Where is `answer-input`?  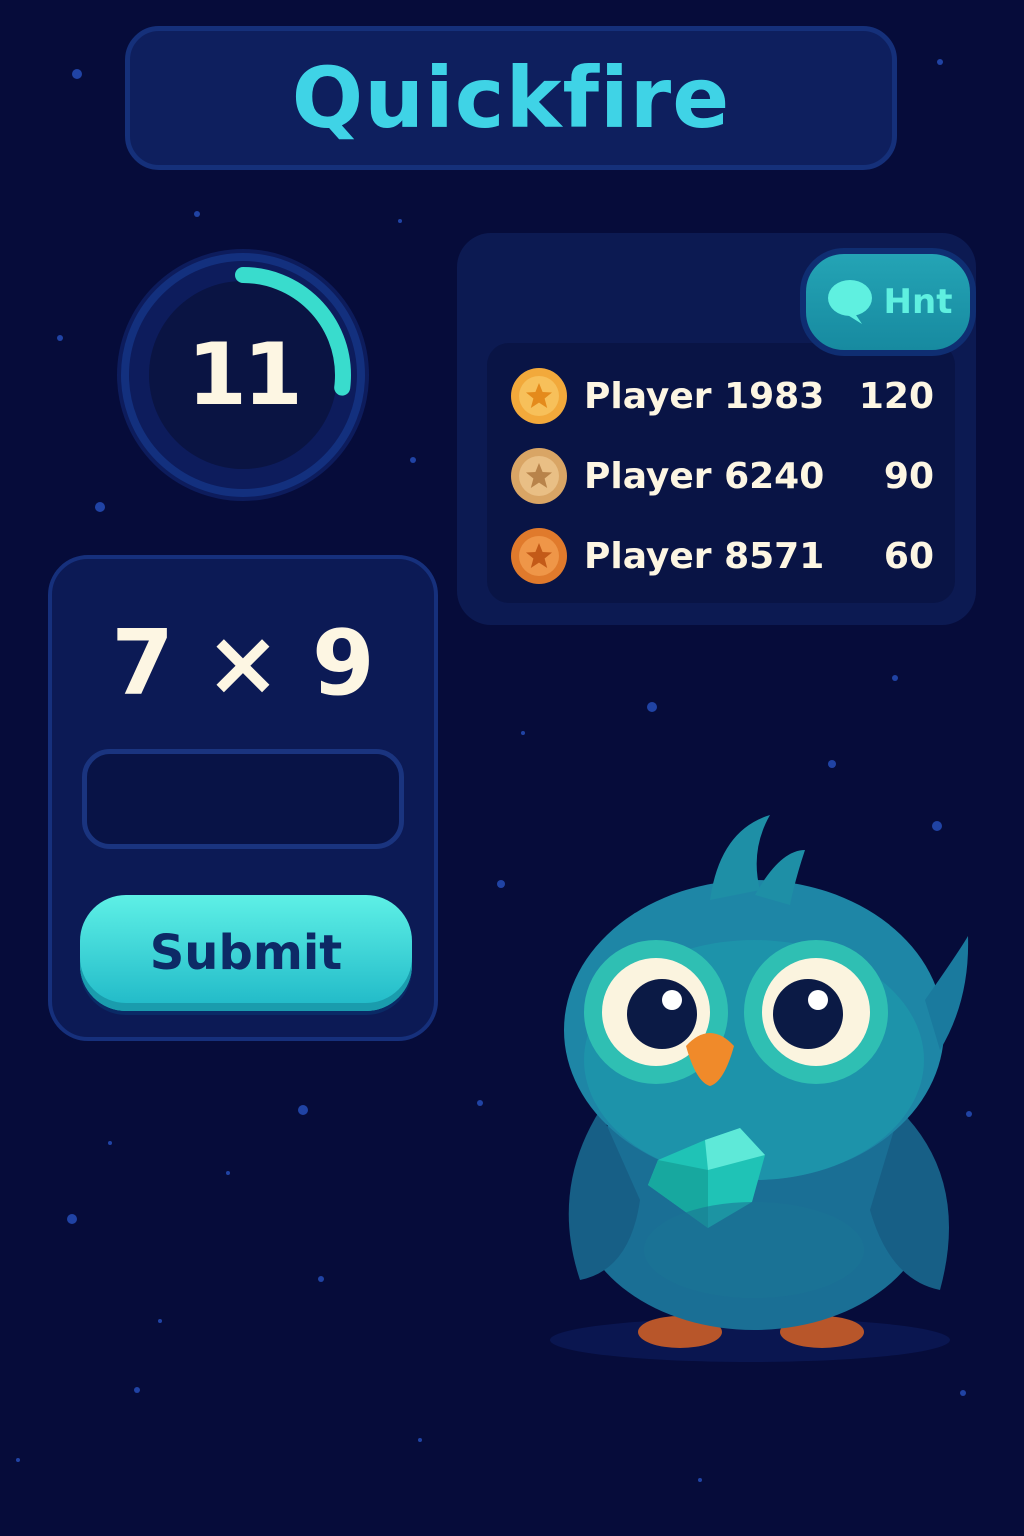
answer-input is located at coordinates (243, 799).